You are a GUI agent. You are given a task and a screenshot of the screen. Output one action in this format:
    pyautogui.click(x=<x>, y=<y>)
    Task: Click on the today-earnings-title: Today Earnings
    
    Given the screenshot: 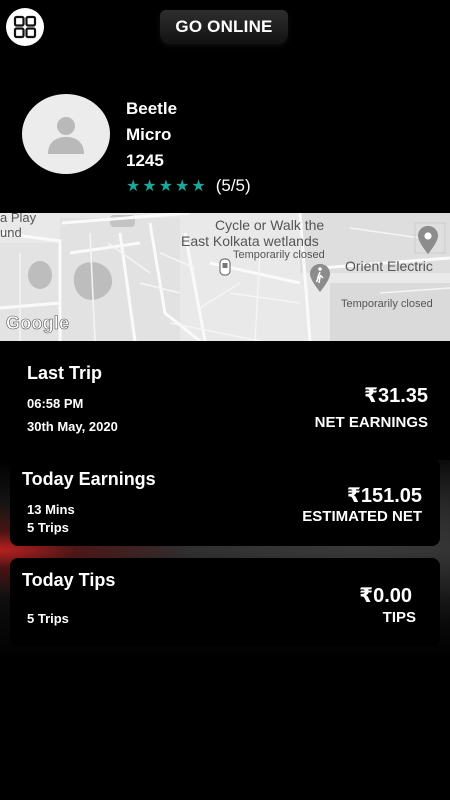 What is the action you would take?
    pyautogui.click(x=89, y=479)
    